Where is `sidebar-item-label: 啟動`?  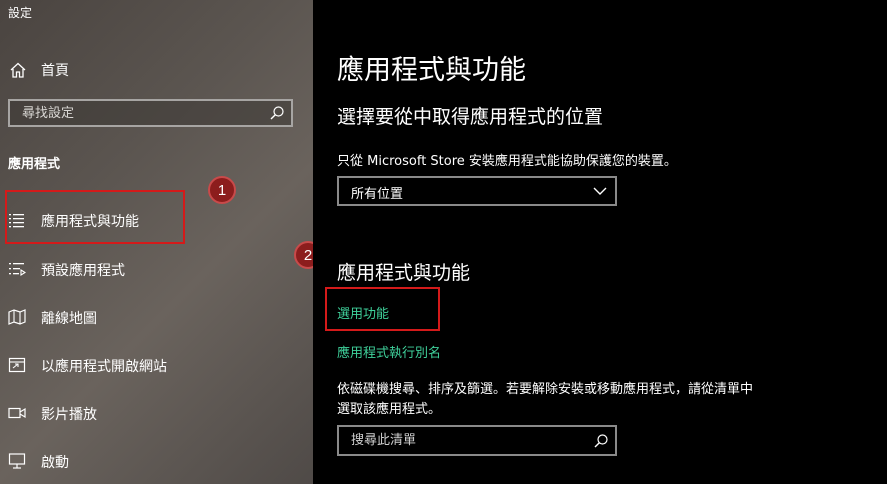
sidebar-item-label: 啟動 is located at coordinates (55, 463).